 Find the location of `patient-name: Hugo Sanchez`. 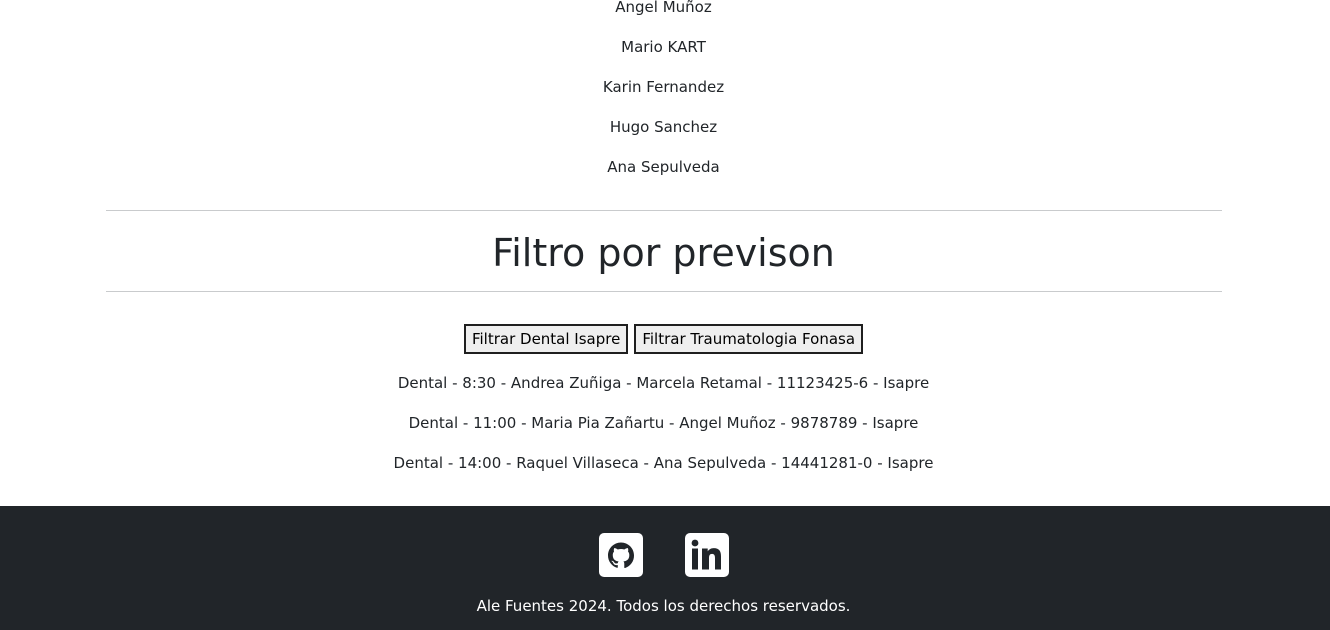

patient-name: Hugo Sanchez is located at coordinates (663, 127).